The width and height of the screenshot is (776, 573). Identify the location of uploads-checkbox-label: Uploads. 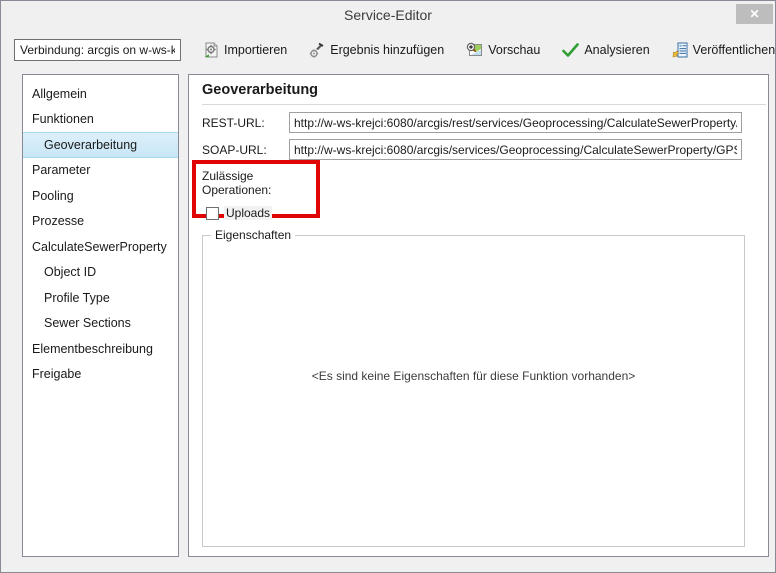
(248, 213).